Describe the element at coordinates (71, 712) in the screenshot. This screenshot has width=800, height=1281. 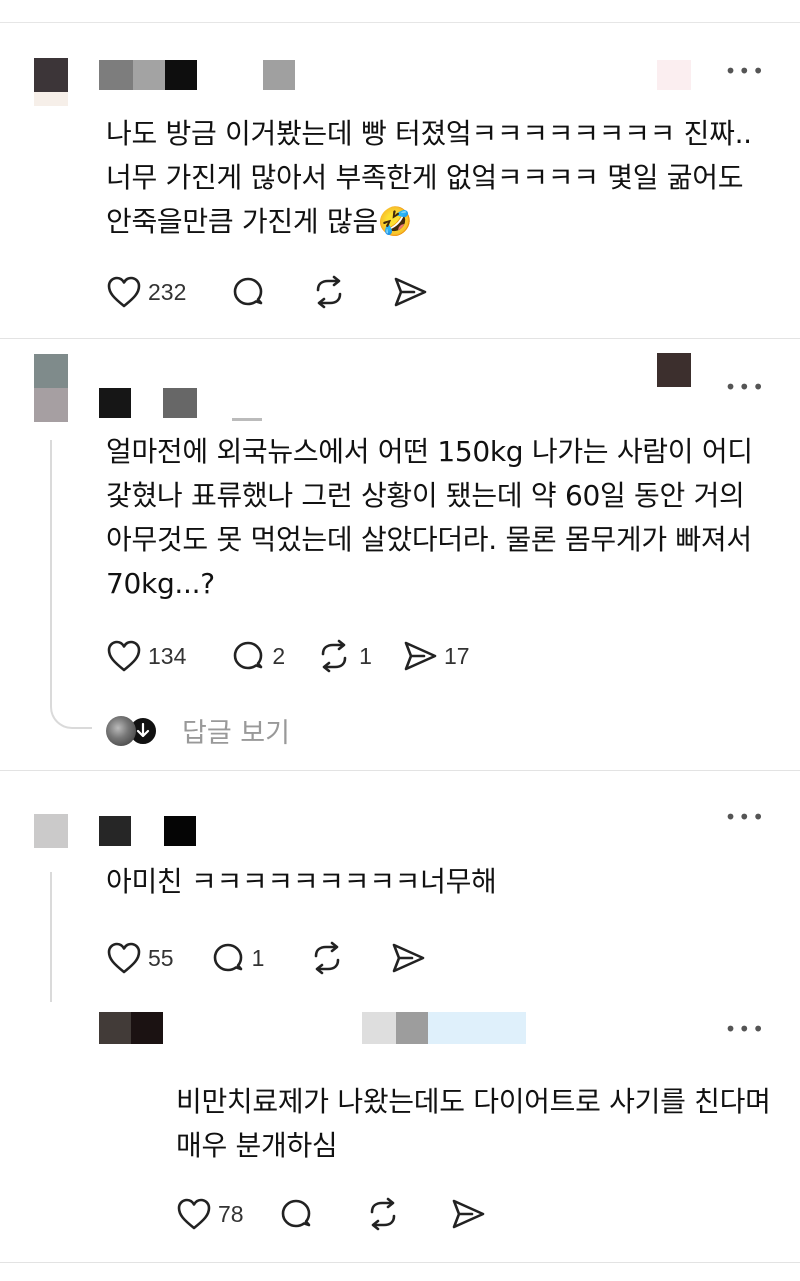
I see `thread-curve` at that location.